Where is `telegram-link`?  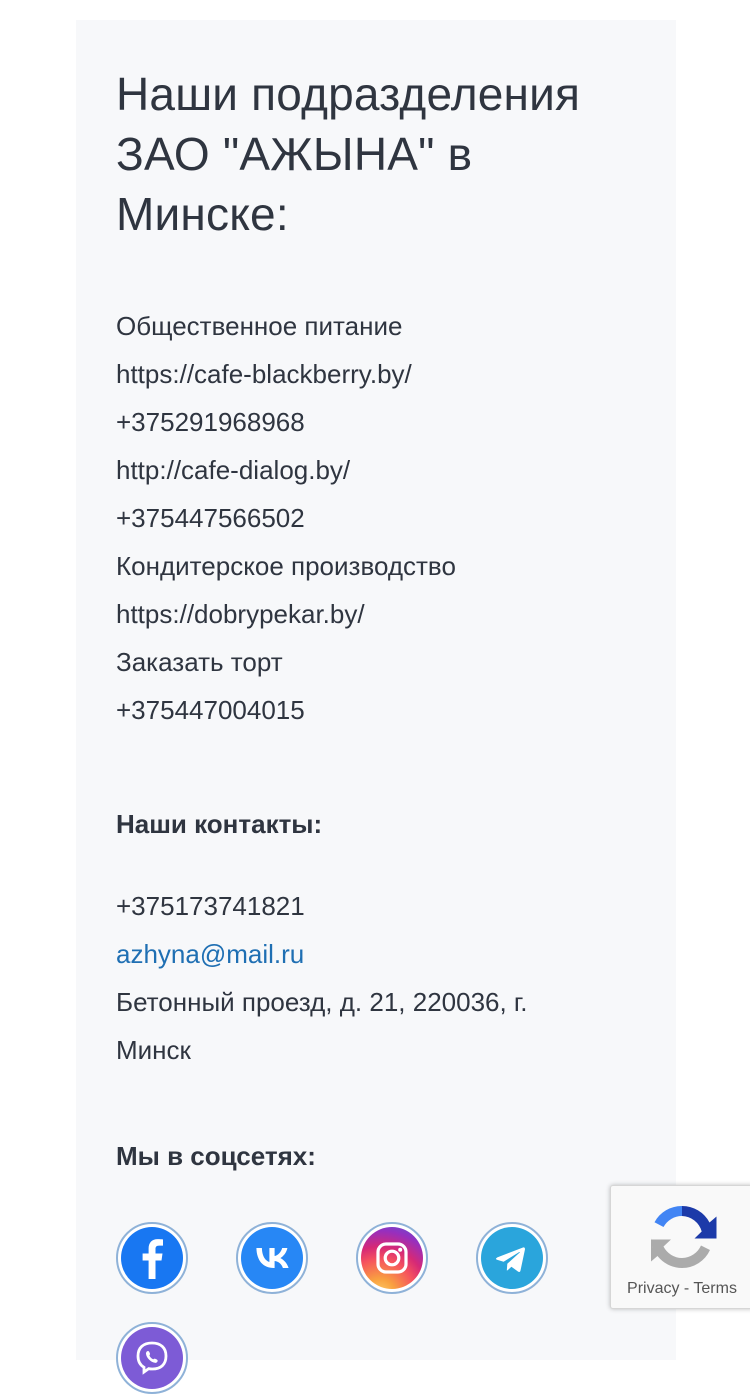
telegram-link is located at coordinates (512, 1258).